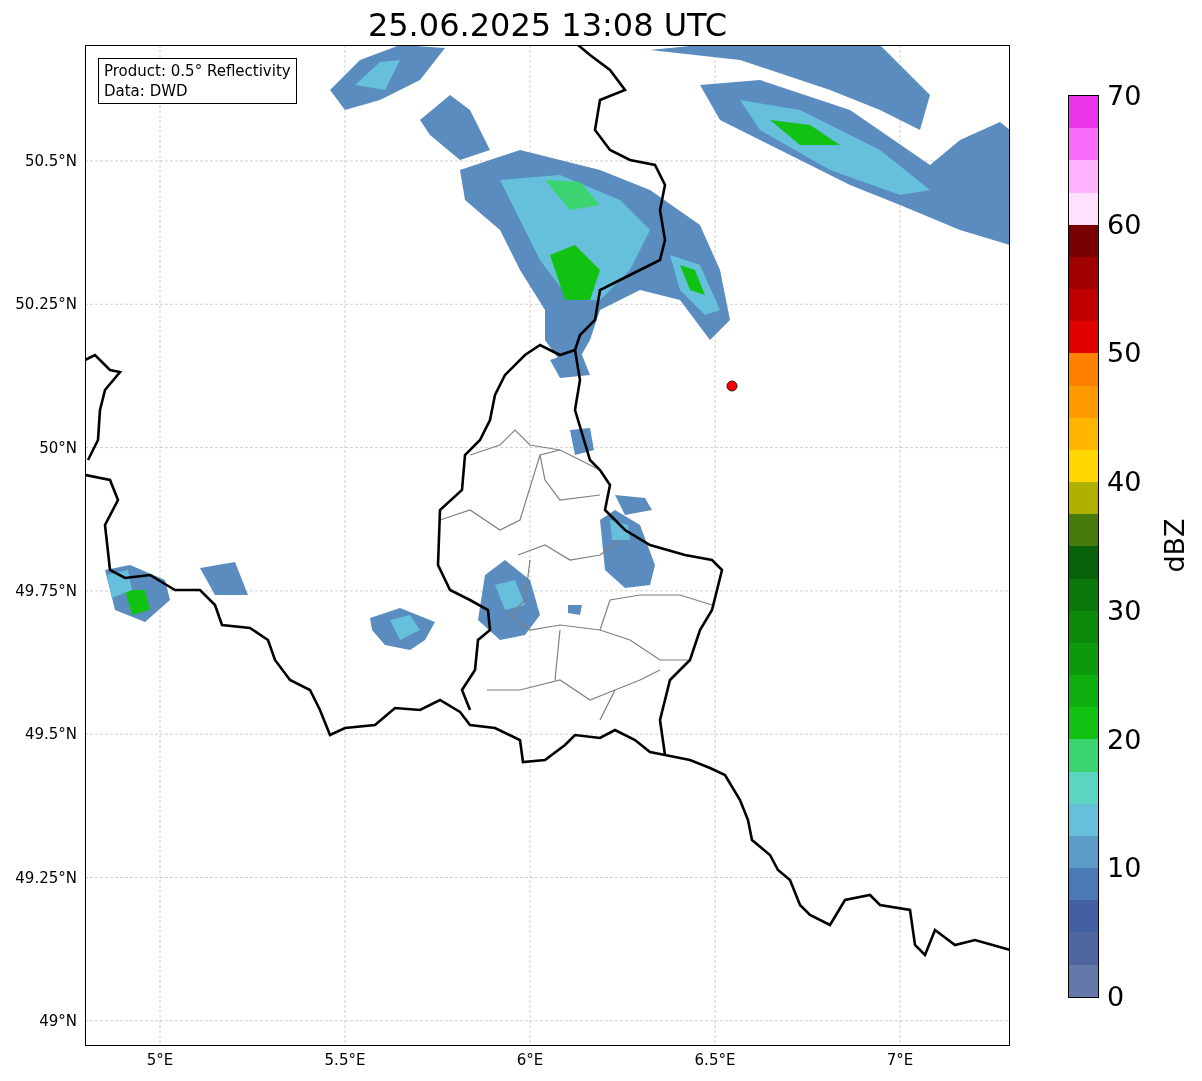 This screenshot has height=1081, width=1202. What do you see at coordinates (1124, 95) in the screenshot?
I see `colorbar-tick-label: 70` at bounding box center [1124, 95].